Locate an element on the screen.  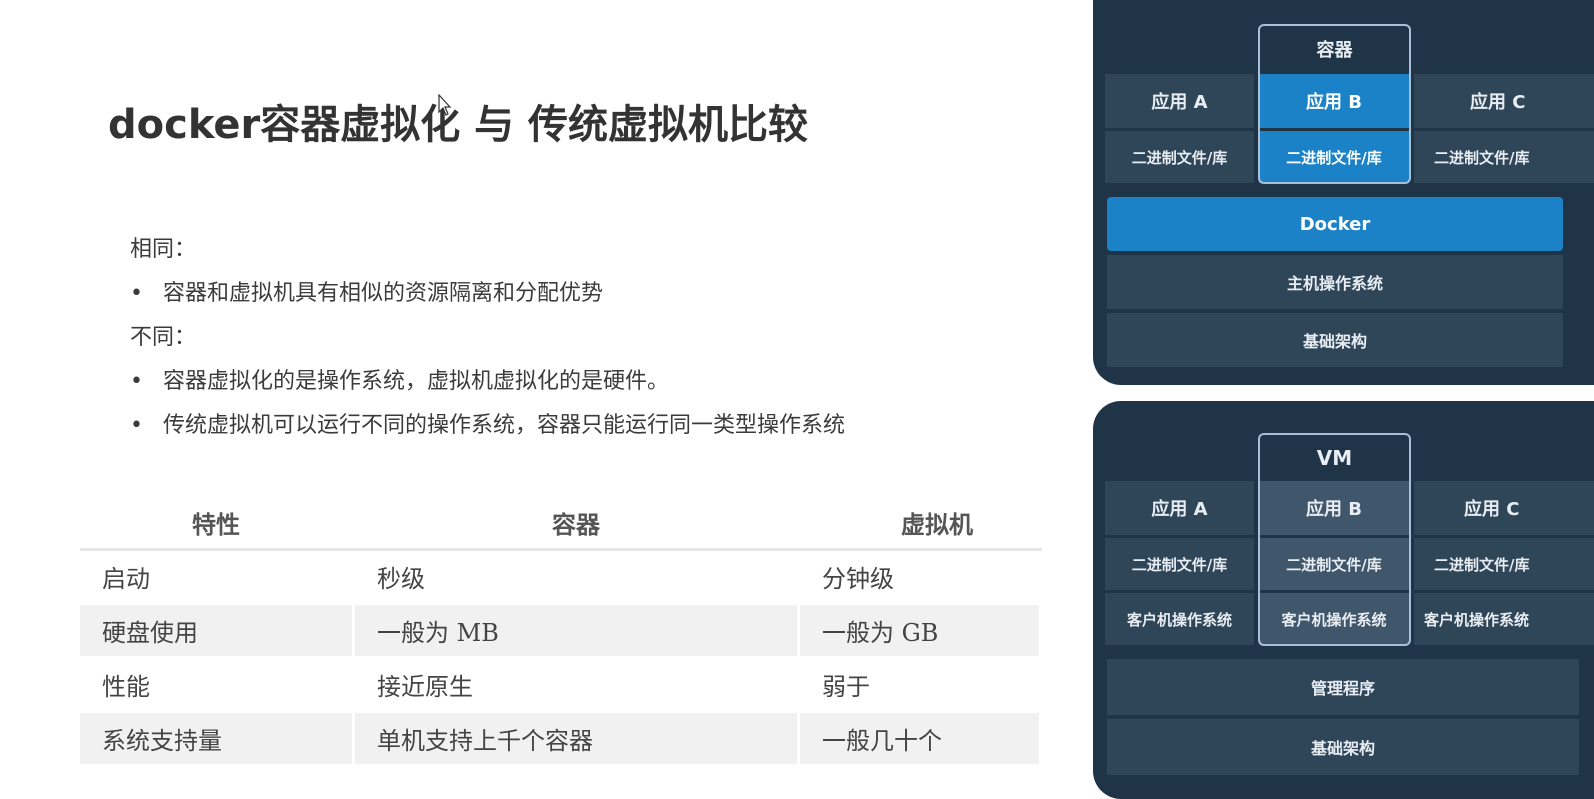
table-cell: 一般为 MB is located at coordinates (576, 631).